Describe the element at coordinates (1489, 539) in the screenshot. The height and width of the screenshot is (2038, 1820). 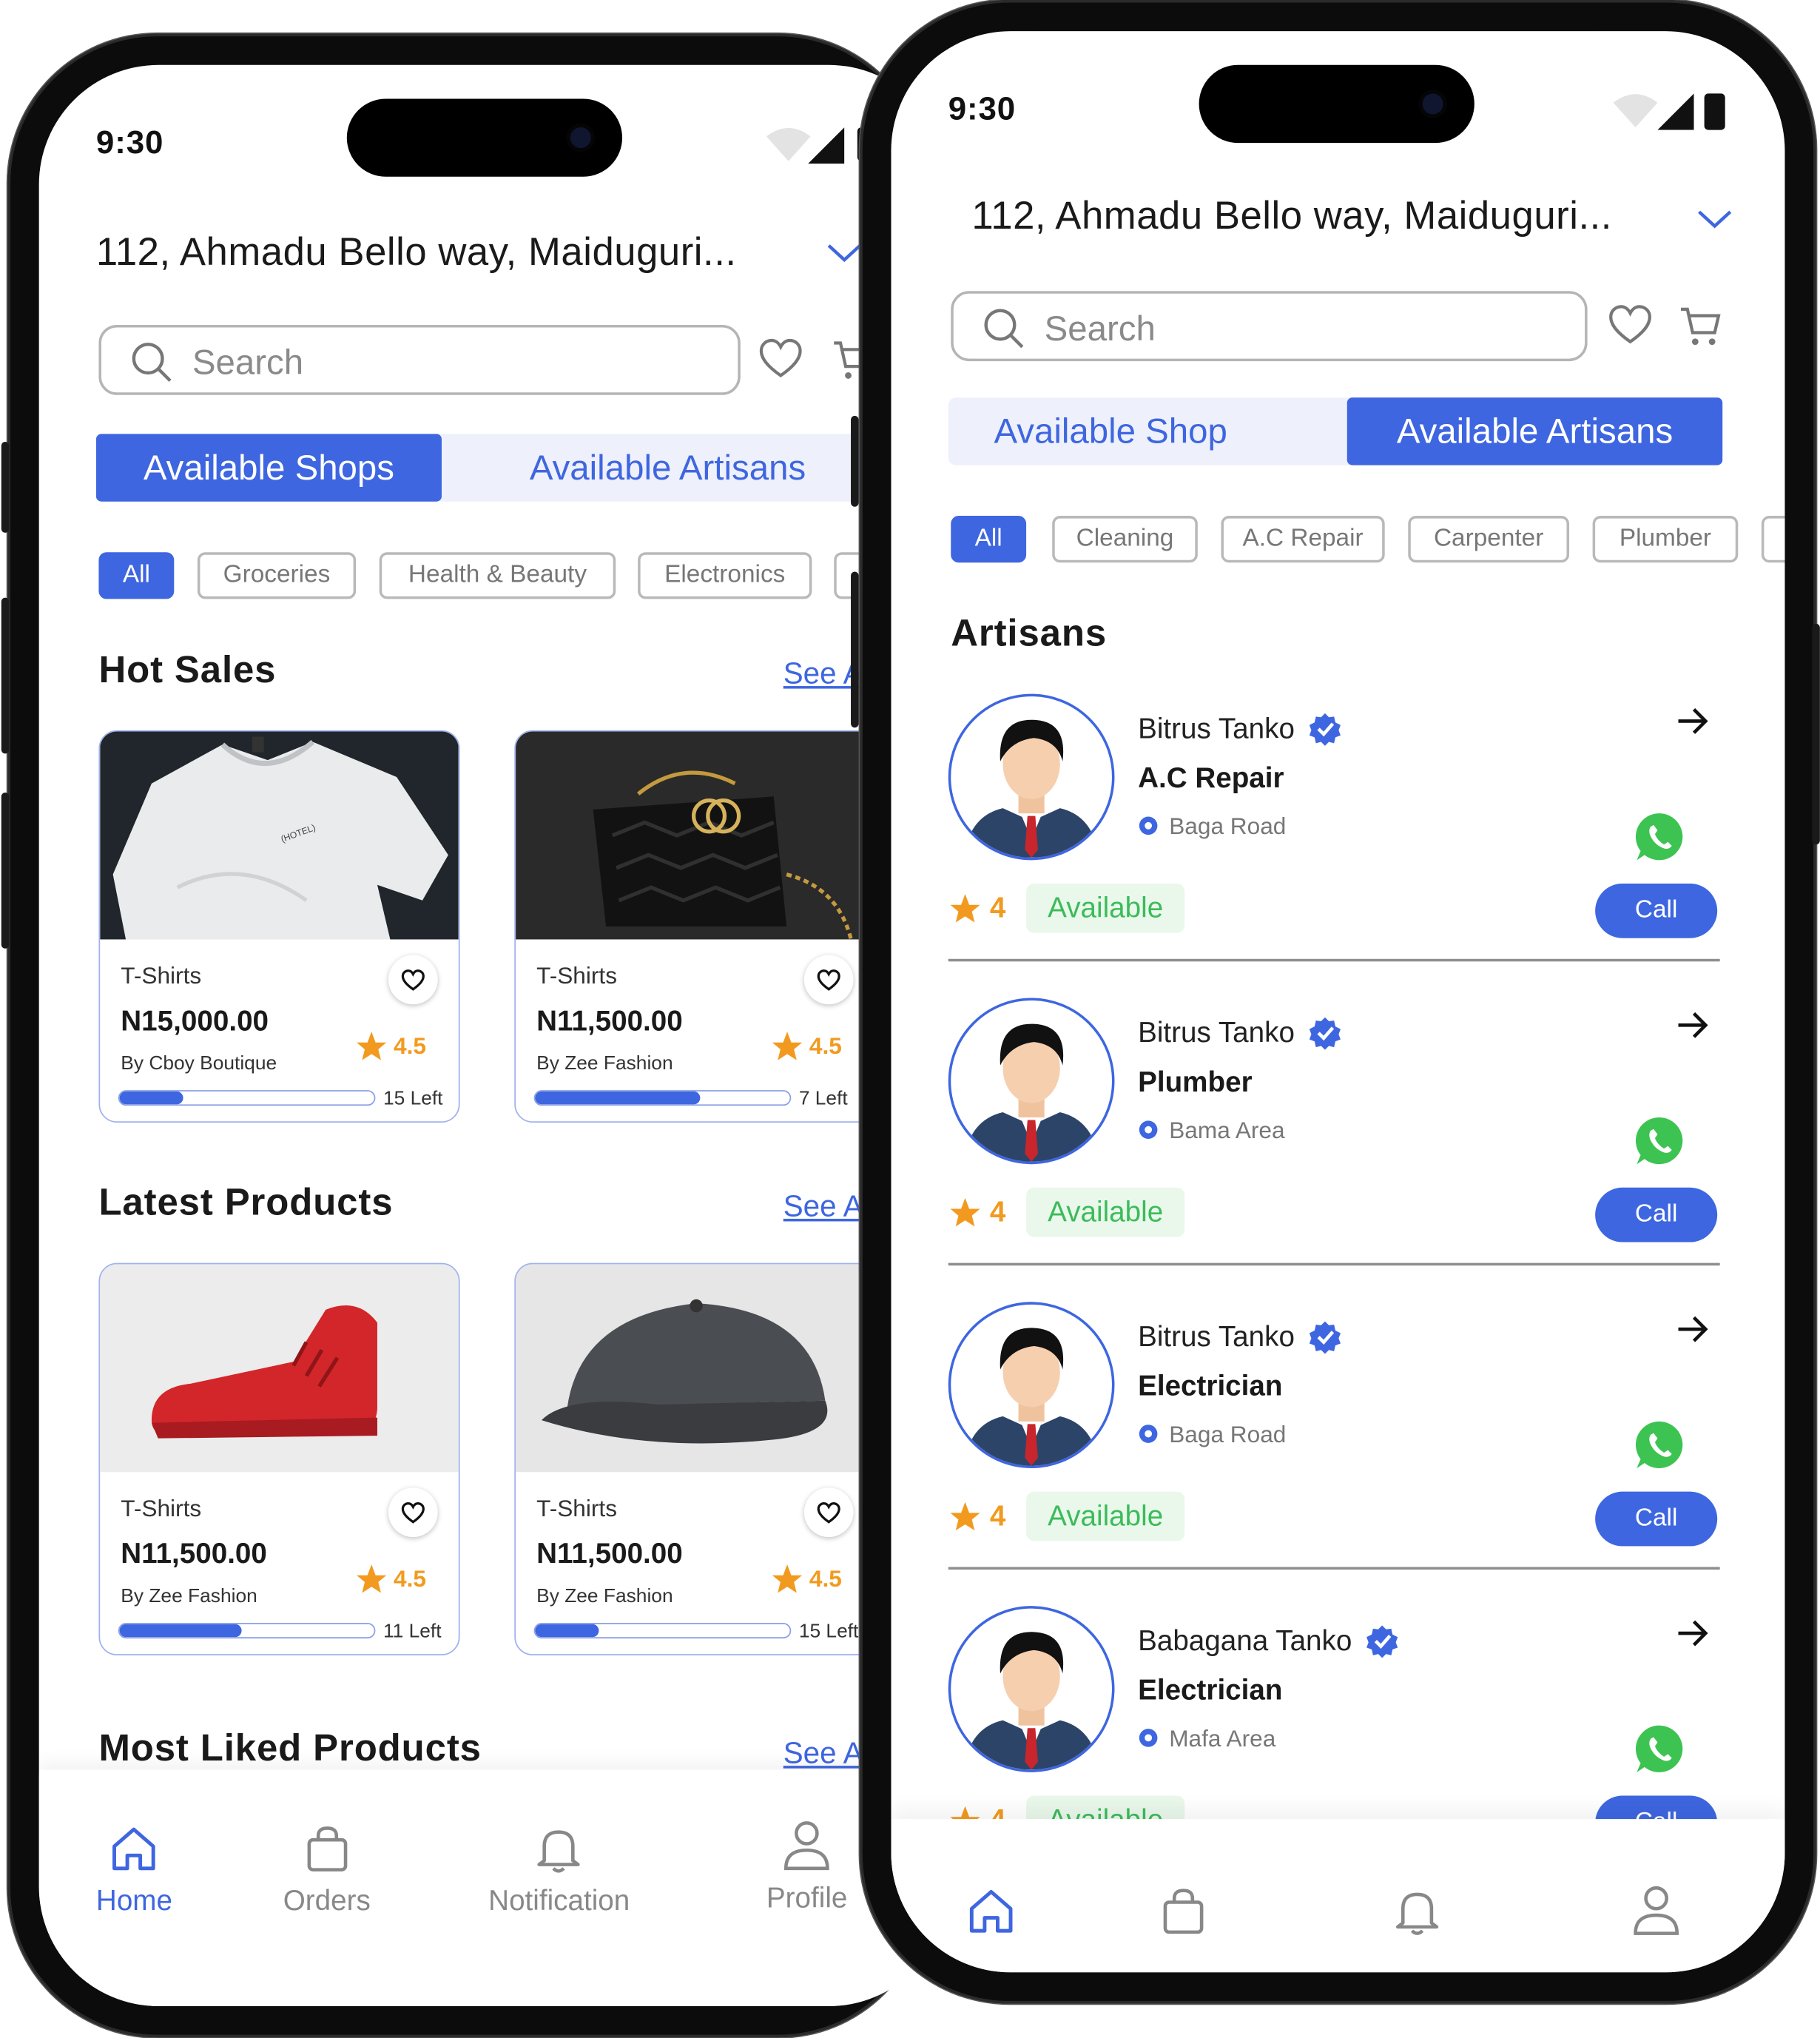
I see `chip-carpenter: Carpenter` at that location.